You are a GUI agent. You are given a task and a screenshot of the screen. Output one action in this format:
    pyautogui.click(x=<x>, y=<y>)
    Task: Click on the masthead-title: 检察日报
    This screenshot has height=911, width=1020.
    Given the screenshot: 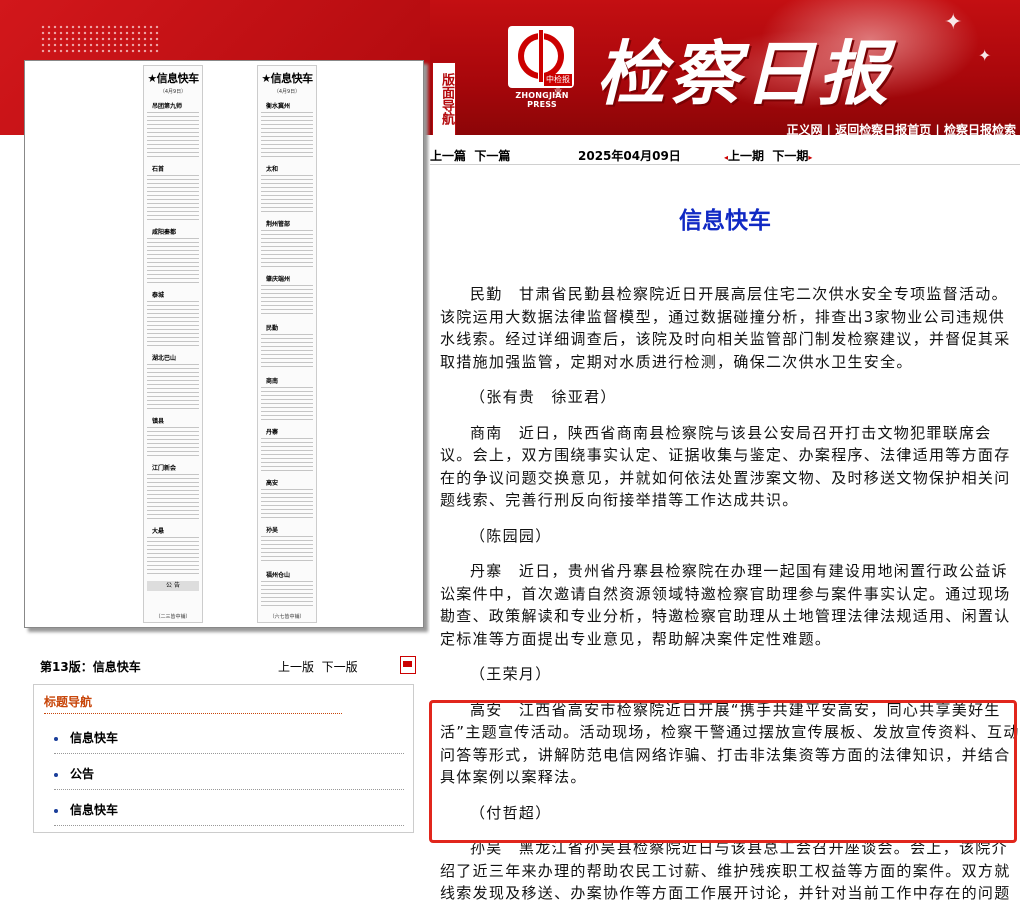 What is the action you would take?
    pyautogui.click(x=744, y=73)
    